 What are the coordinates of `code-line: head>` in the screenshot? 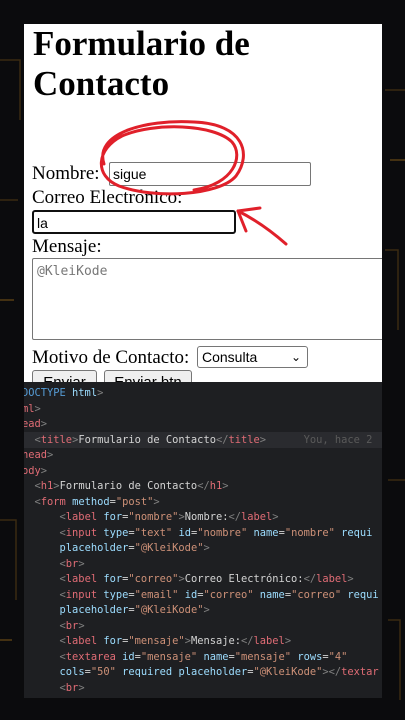 It's located at (38, 455).